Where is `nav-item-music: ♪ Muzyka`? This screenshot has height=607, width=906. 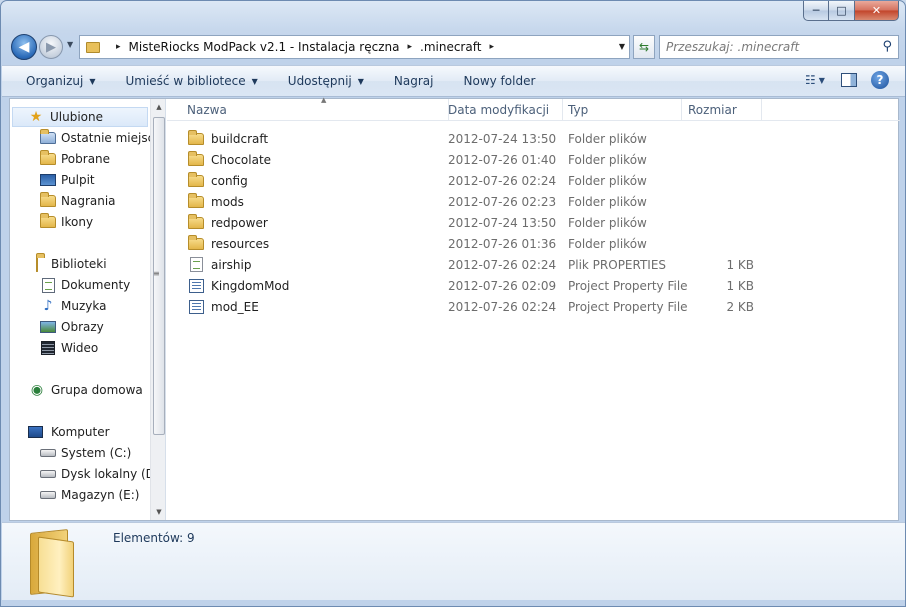
nav-item-music: ♪ Muzyka is located at coordinates (80, 306).